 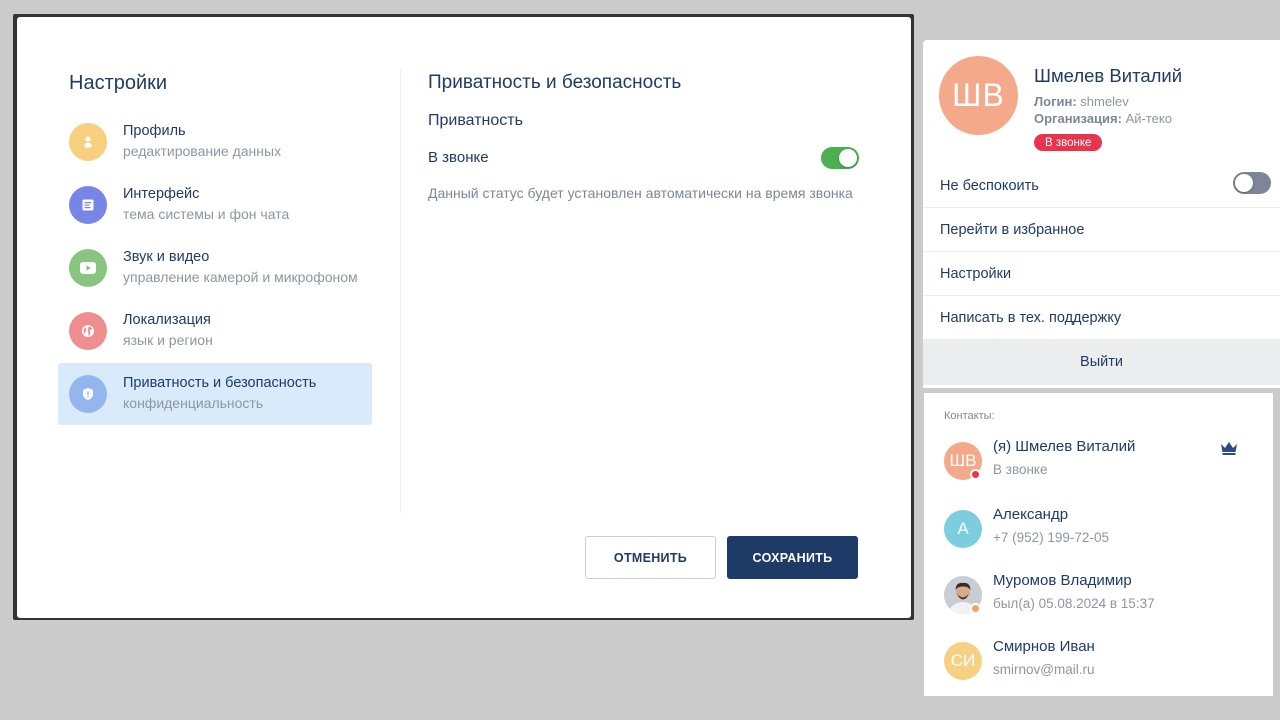 I want to click on nav-item-title: Приватность и безопасность, so click(x=220, y=383).